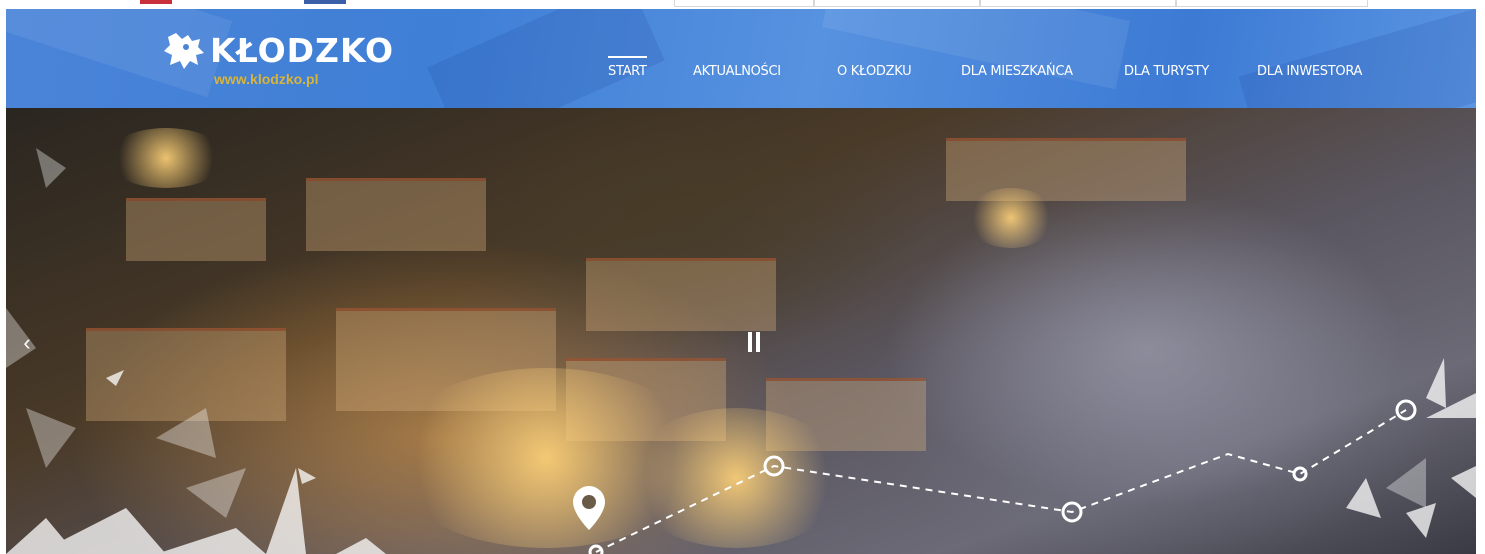  I want to click on chevron-left-icon: ‹, so click(27, 342).